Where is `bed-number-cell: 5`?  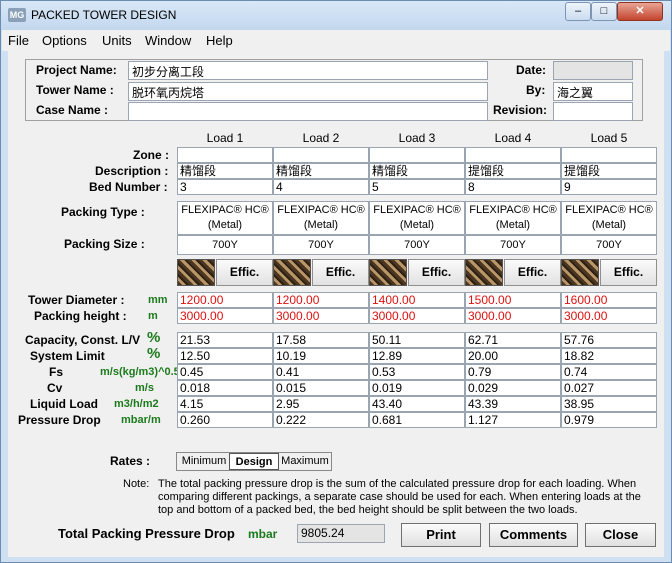 bed-number-cell: 5 is located at coordinates (417, 187).